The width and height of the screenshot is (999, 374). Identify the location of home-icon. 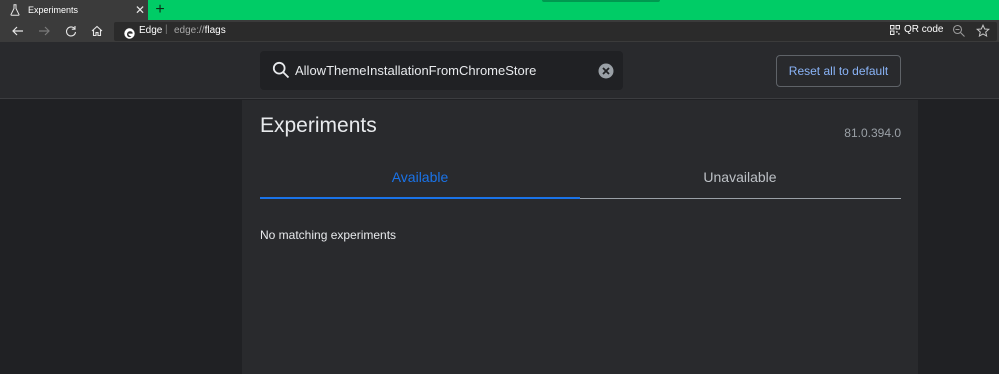
(97, 31).